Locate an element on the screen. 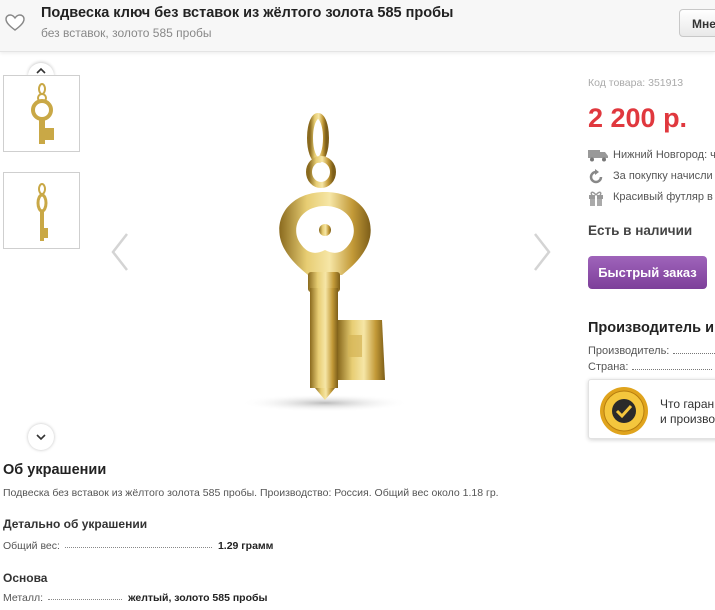  product-sku: Код товара: 351913 is located at coordinates (636, 83).